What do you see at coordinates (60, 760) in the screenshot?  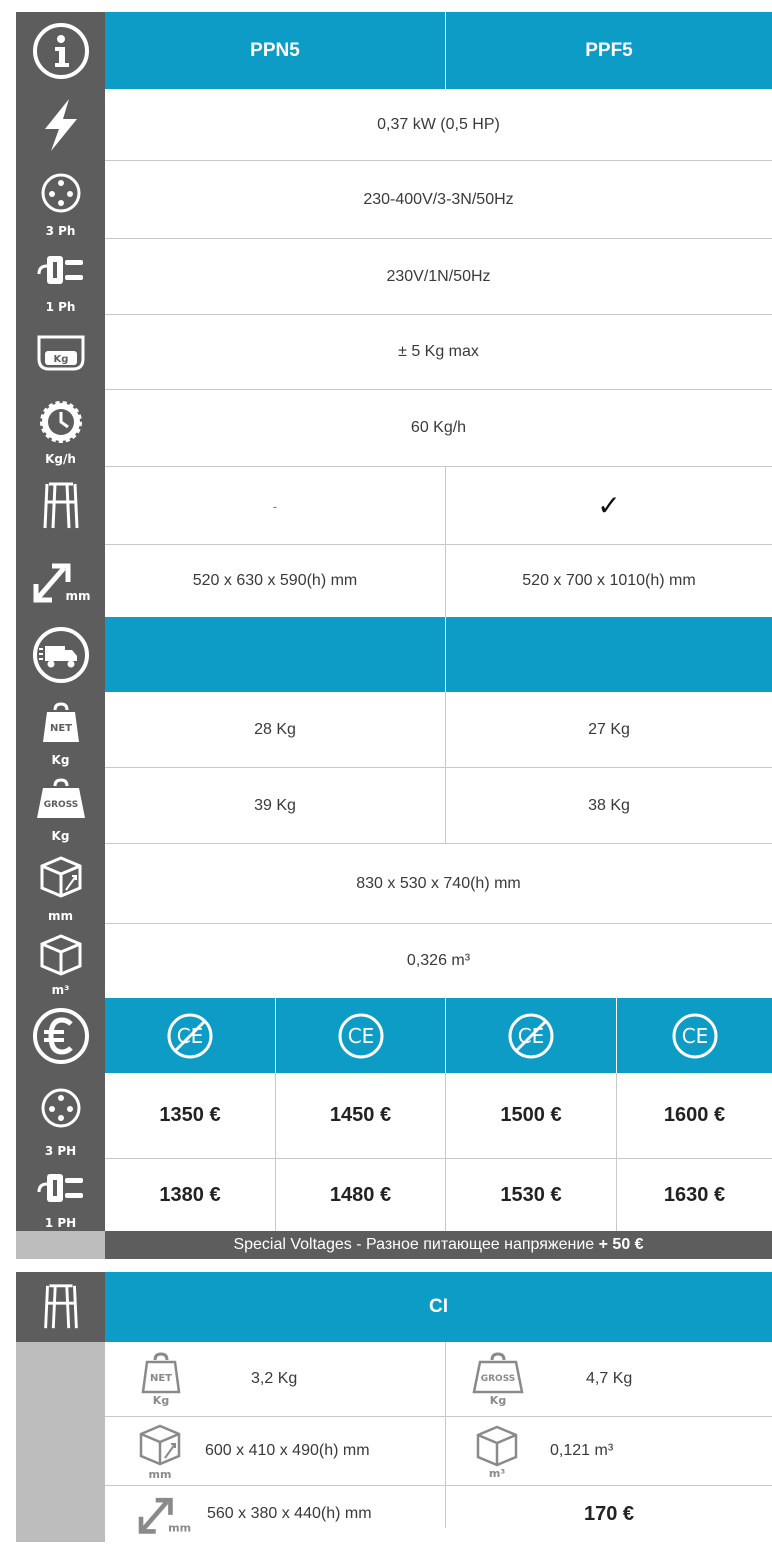 I see `net-label: Kg` at bounding box center [60, 760].